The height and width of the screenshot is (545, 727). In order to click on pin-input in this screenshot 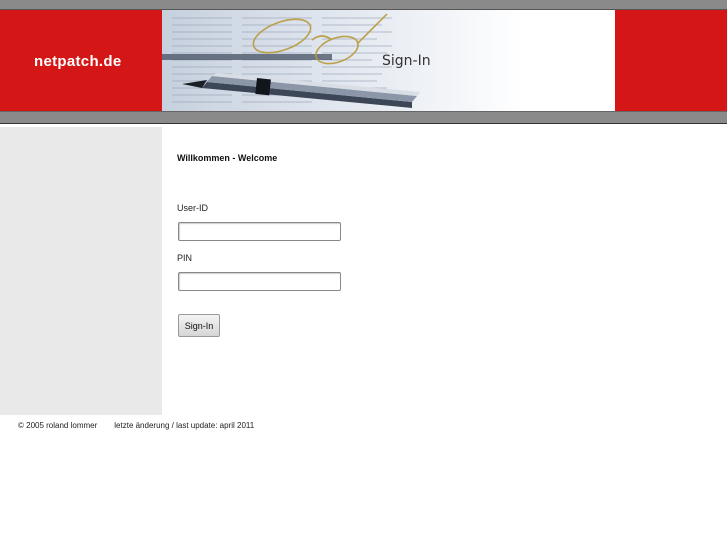, I will do `click(259, 281)`.